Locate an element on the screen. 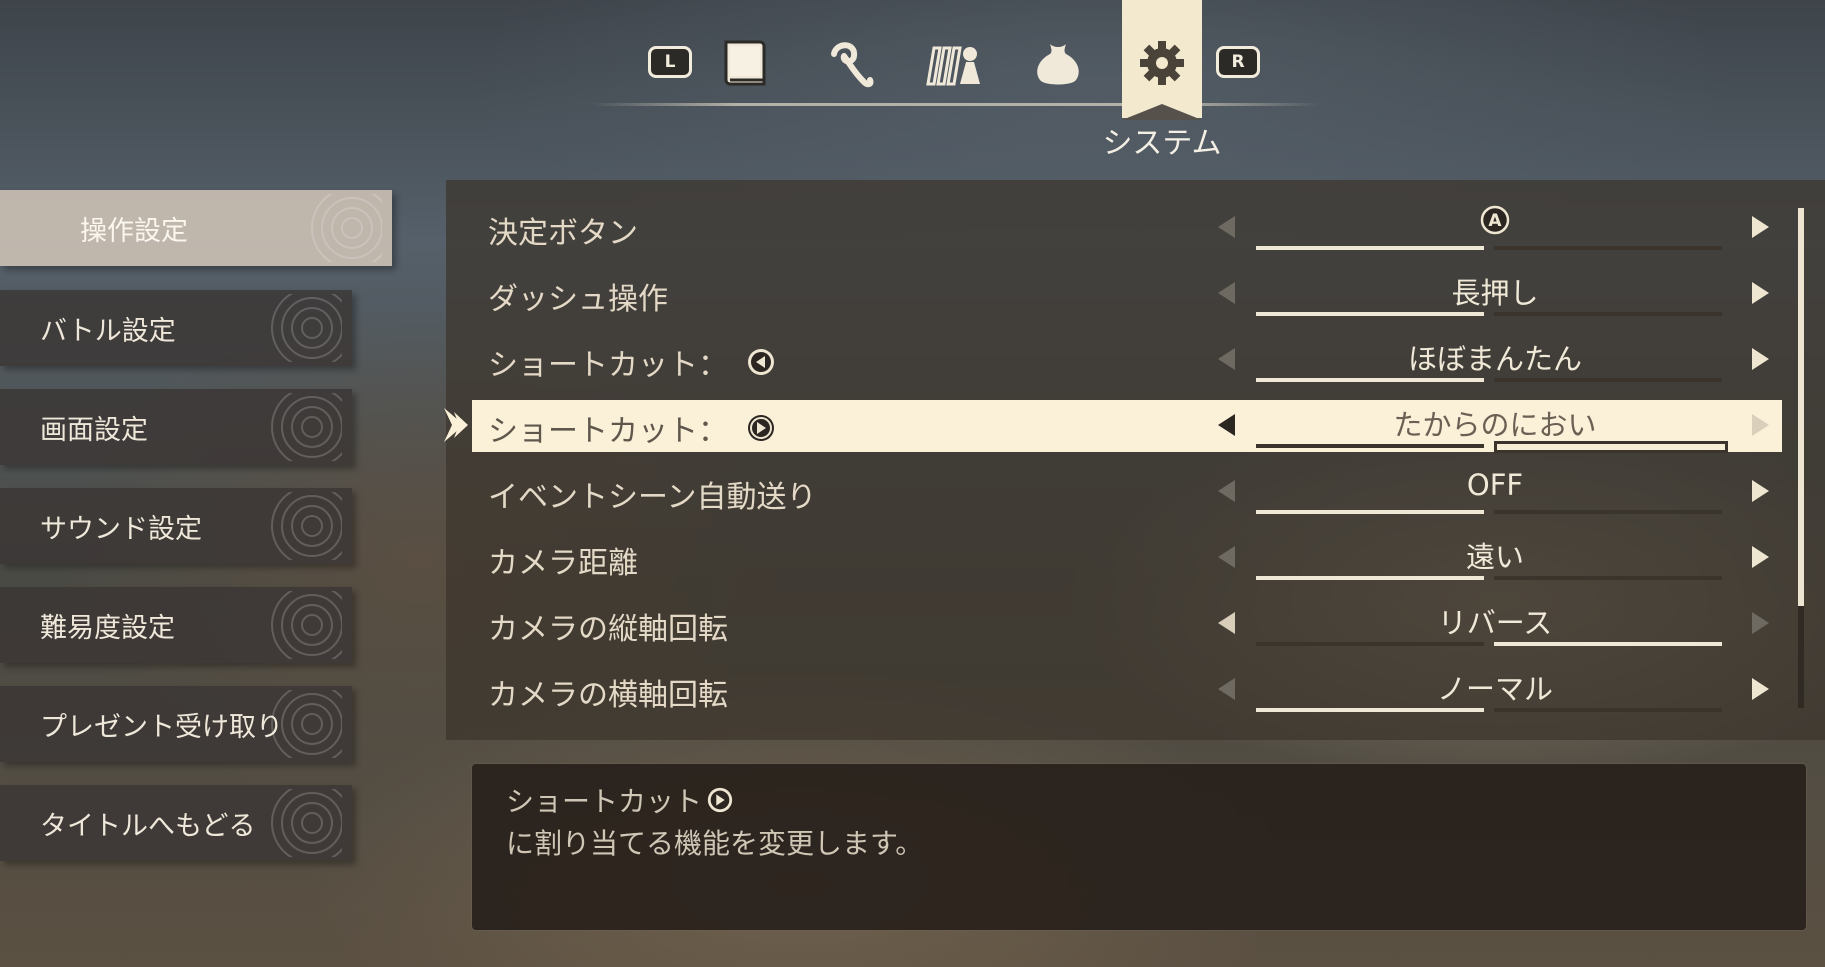 This screenshot has width=1825, height=967. skill-icon is located at coordinates (852, 64).